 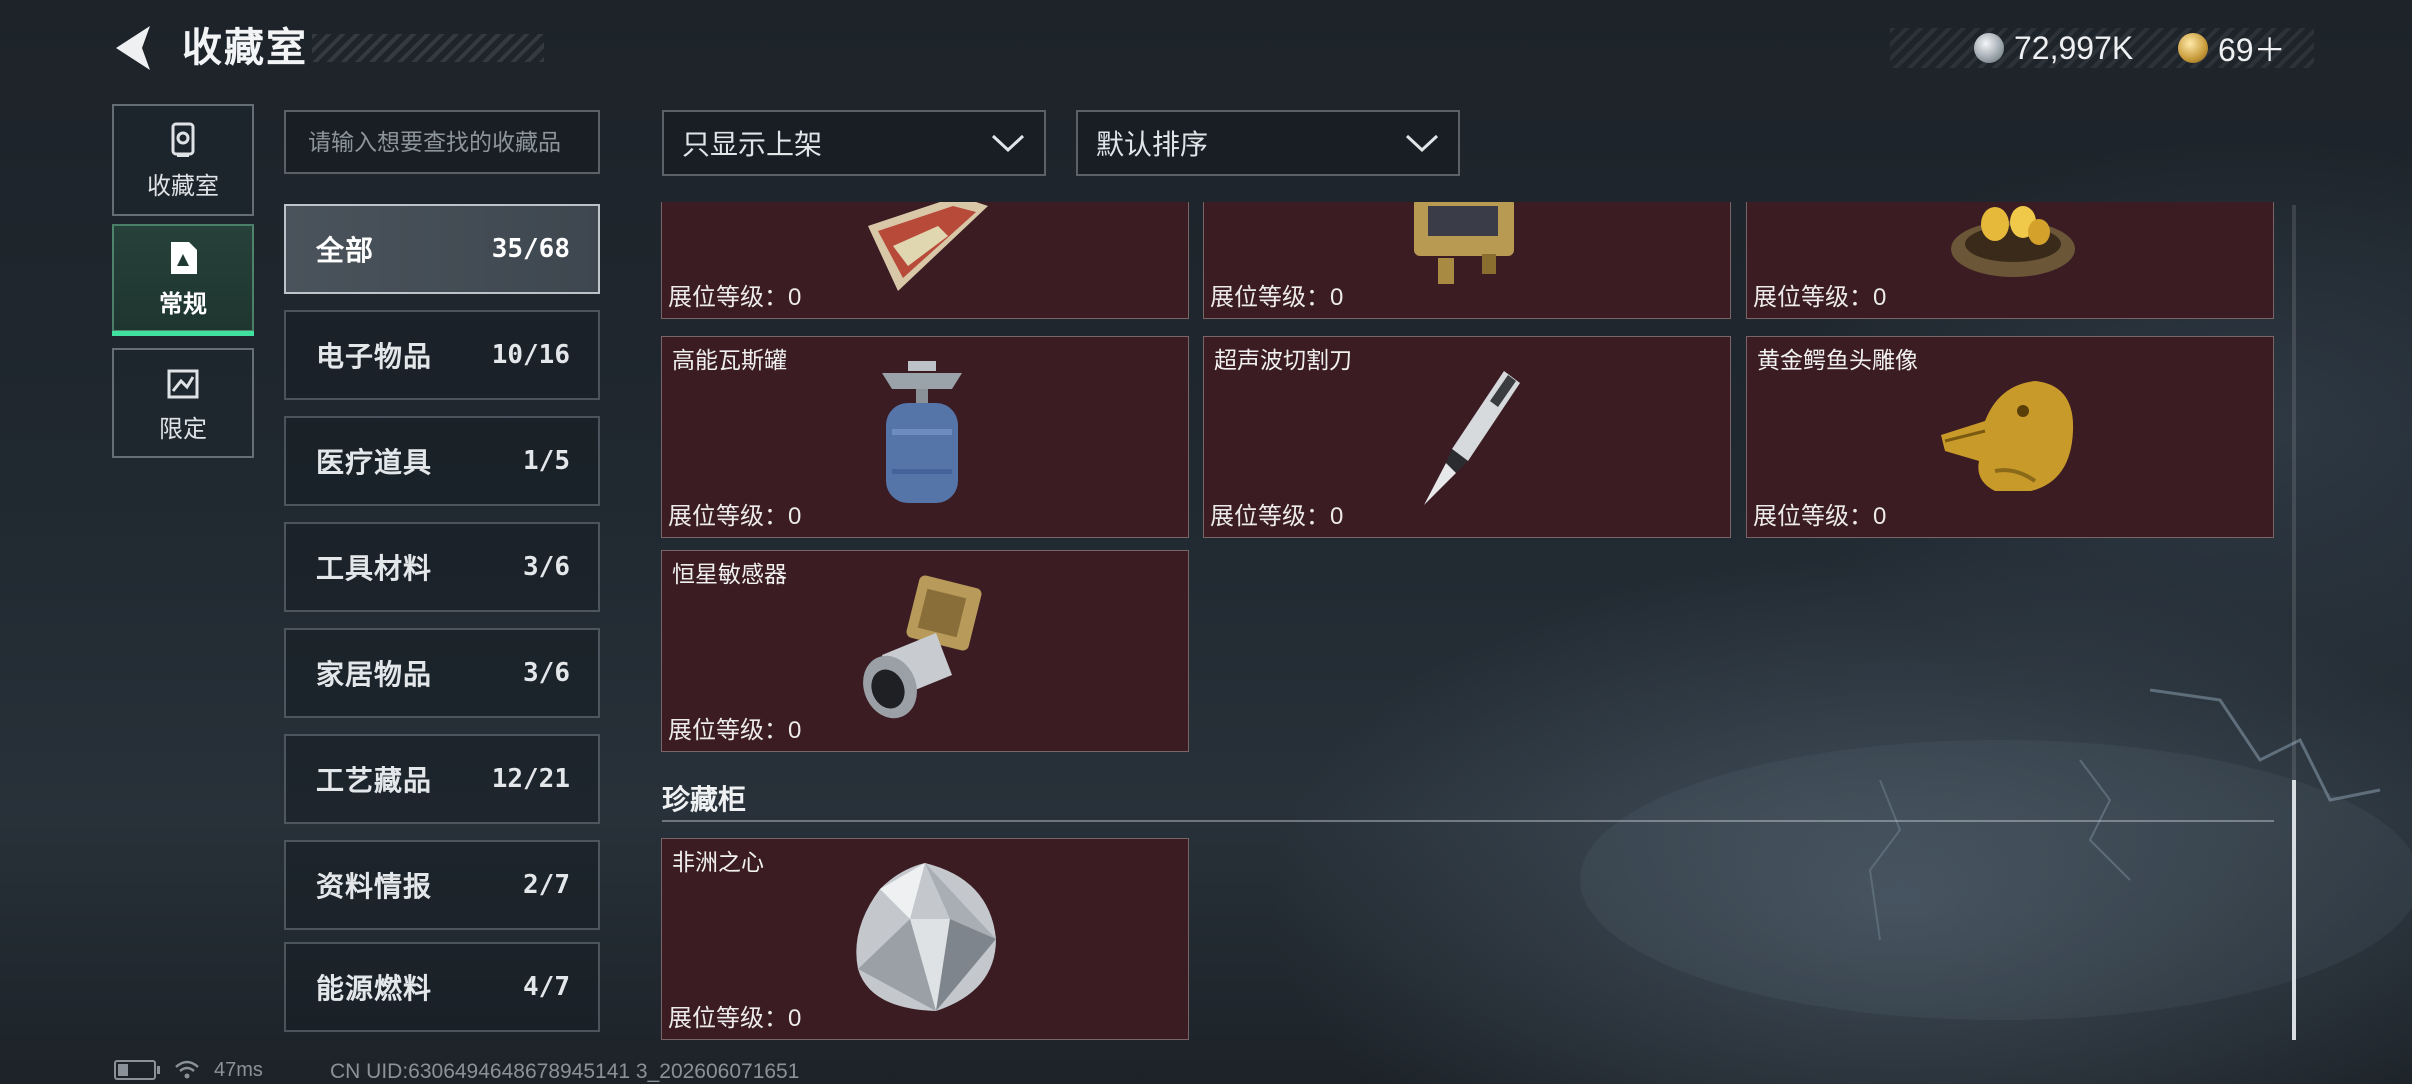 I want to click on gold-coin-icon, so click(x=2193, y=48).